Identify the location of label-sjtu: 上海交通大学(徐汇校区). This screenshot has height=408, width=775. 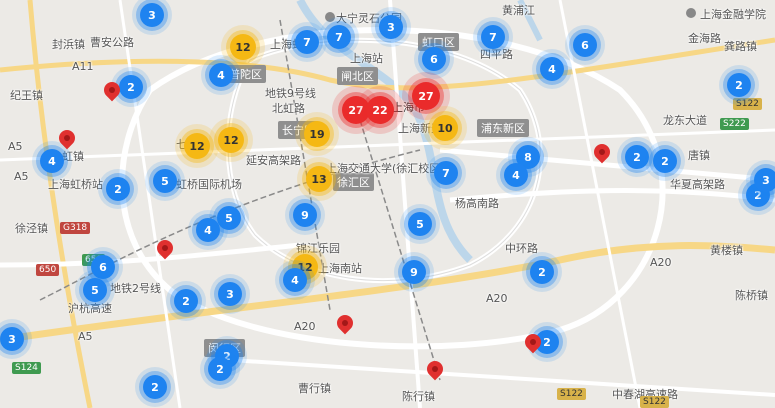
(385, 168).